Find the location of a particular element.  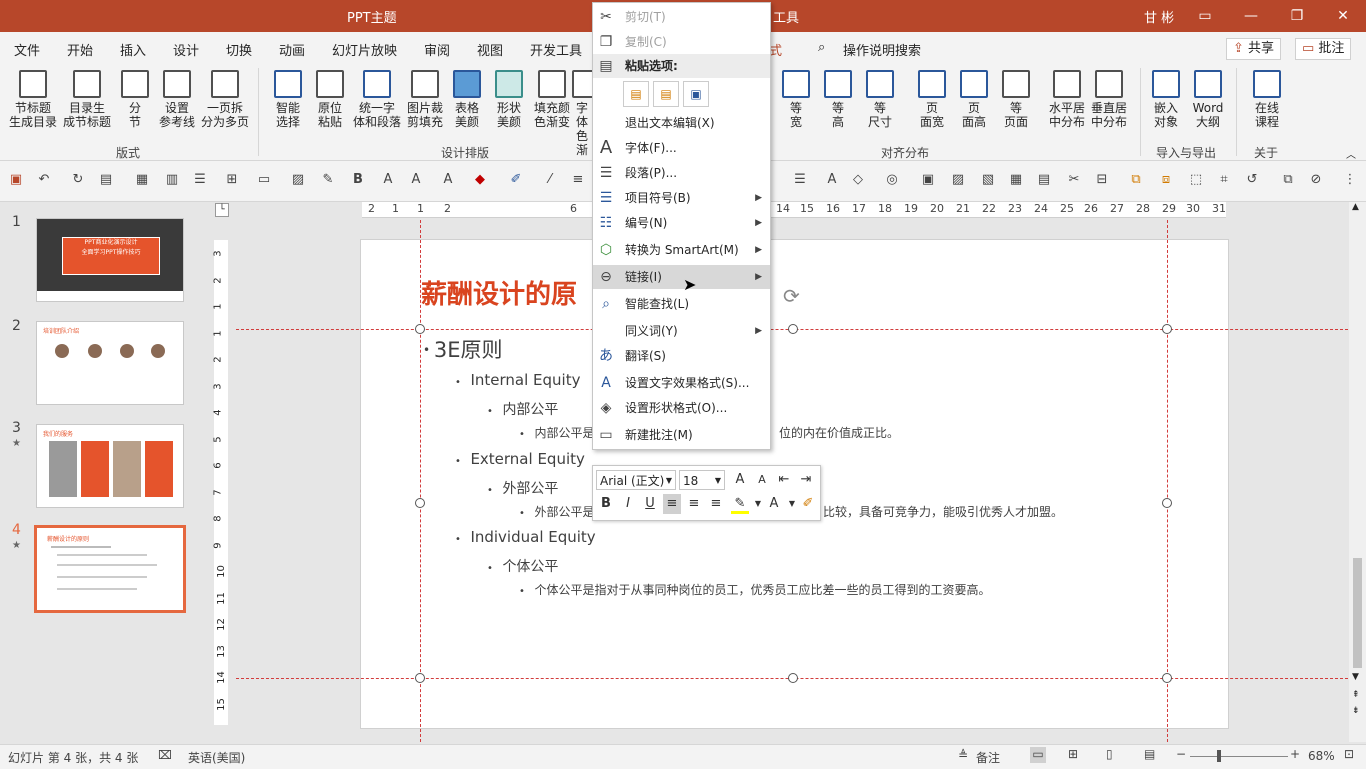

picture-icon: ▨ is located at coordinates (298, 180).